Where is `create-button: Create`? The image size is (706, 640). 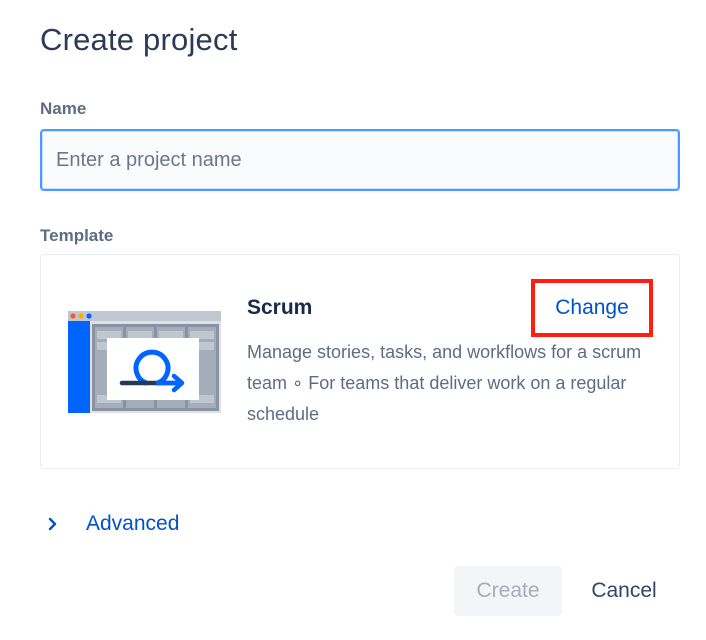 create-button: Create is located at coordinates (508, 591).